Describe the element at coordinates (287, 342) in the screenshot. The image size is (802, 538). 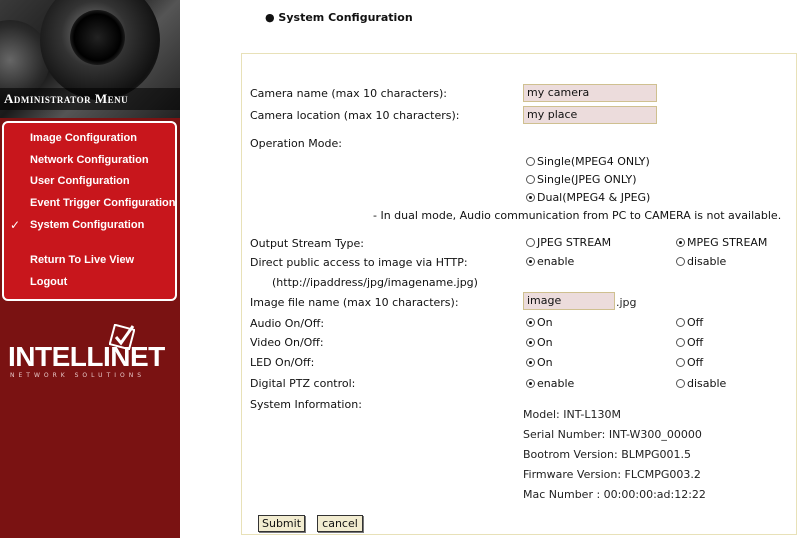
I see `video-label: Video On/Off:` at that location.